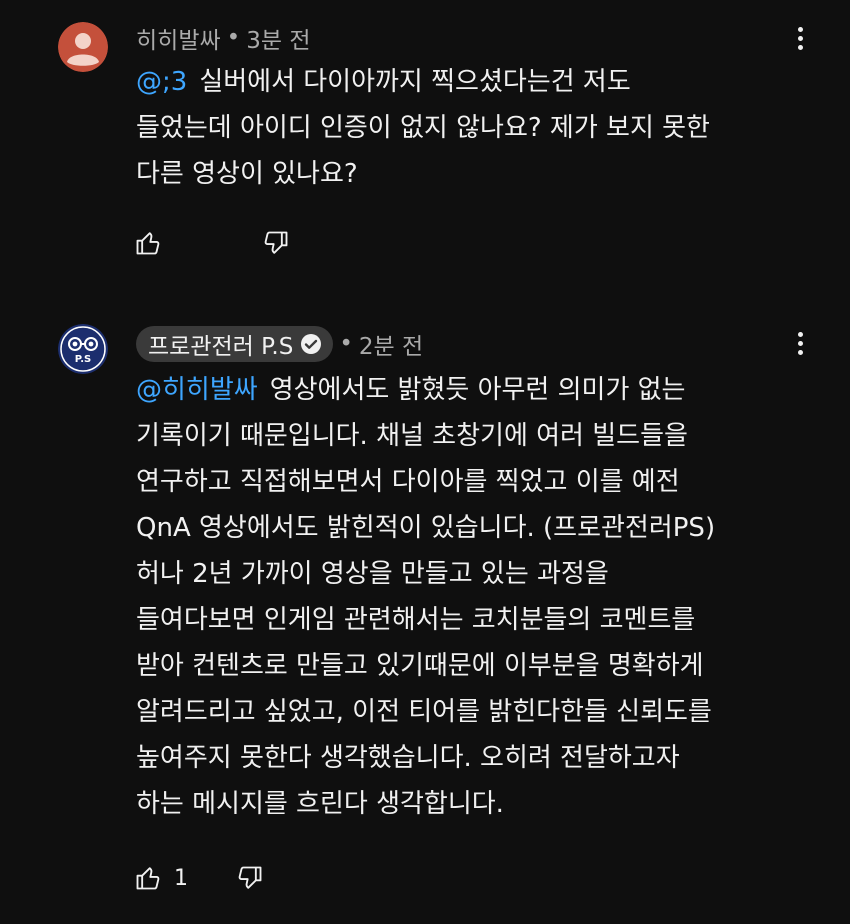  Describe the element at coordinates (161, 878) in the screenshot. I see `like-button: 1` at that location.